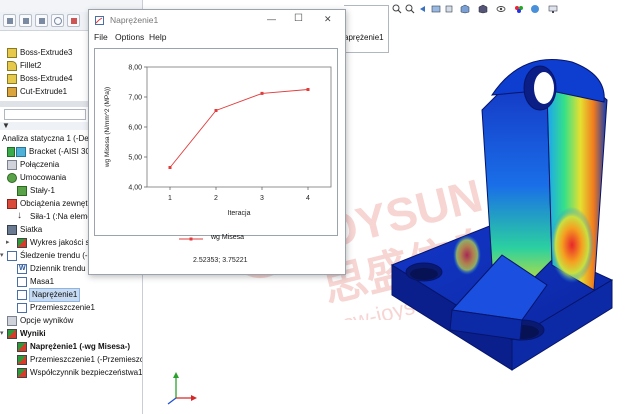  What do you see at coordinates (11, 152) in the screenshot?
I see `check-icon` at bounding box center [11, 152].